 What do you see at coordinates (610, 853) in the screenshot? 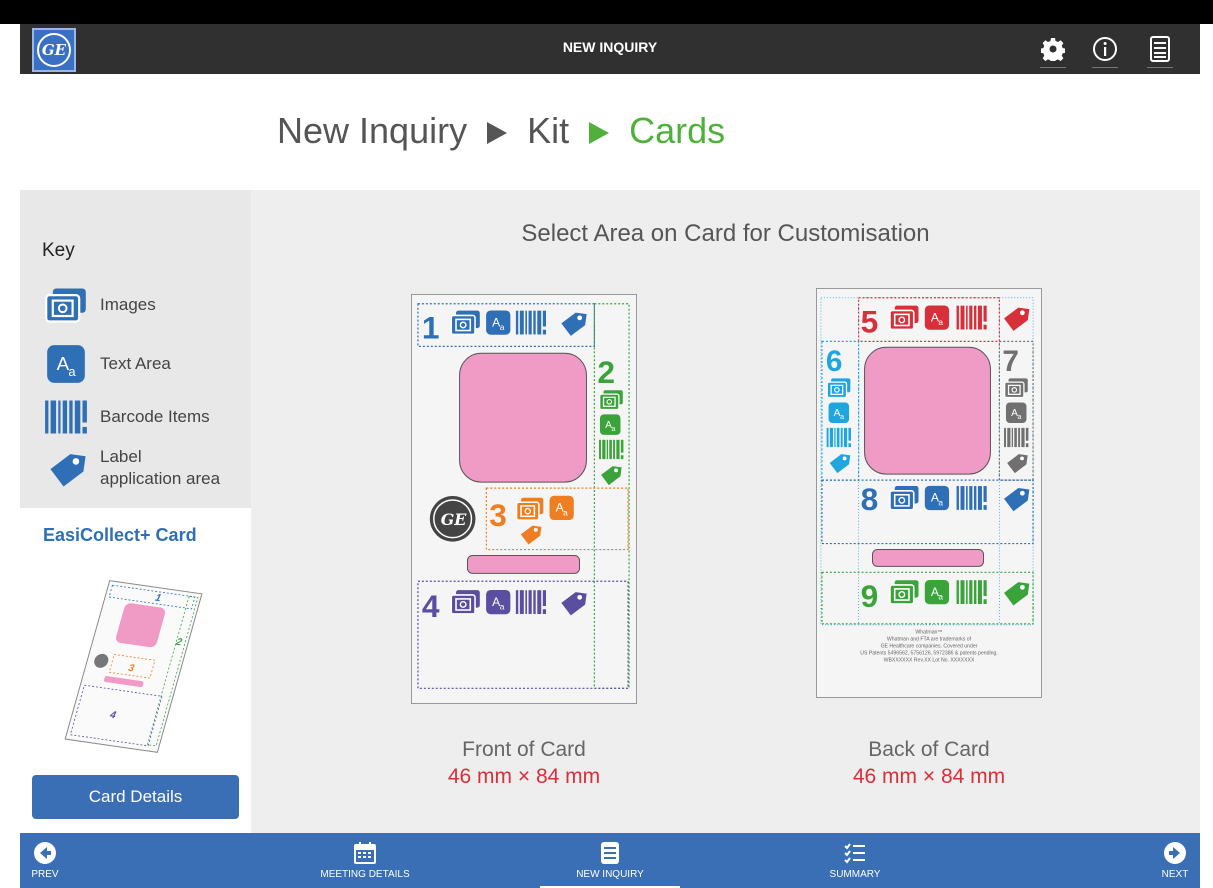
I see `document-list-icon` at bounding box center [610, 853].